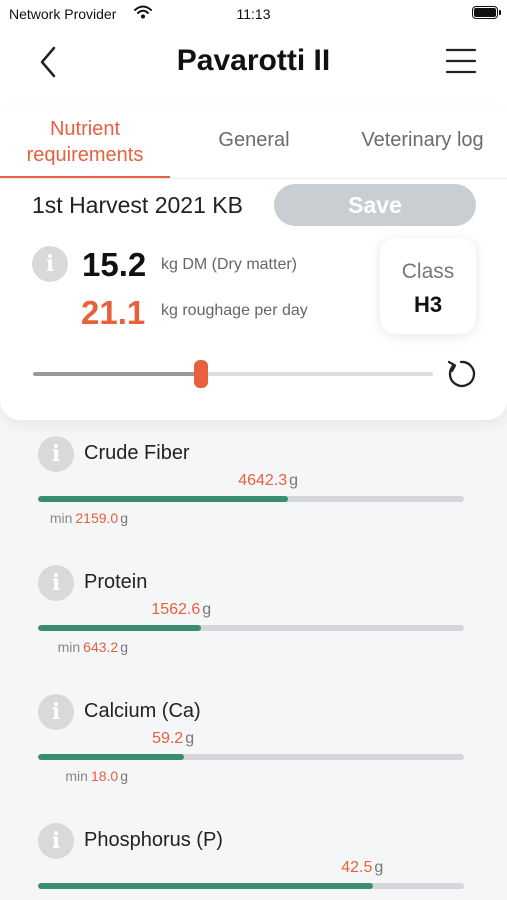 This screenshot has width=507, height=900. What do you see at coordinates (137, 453) in the screenshot?
I see `nutrient-name: Crude Fiber` at bounding box center [137, 453].